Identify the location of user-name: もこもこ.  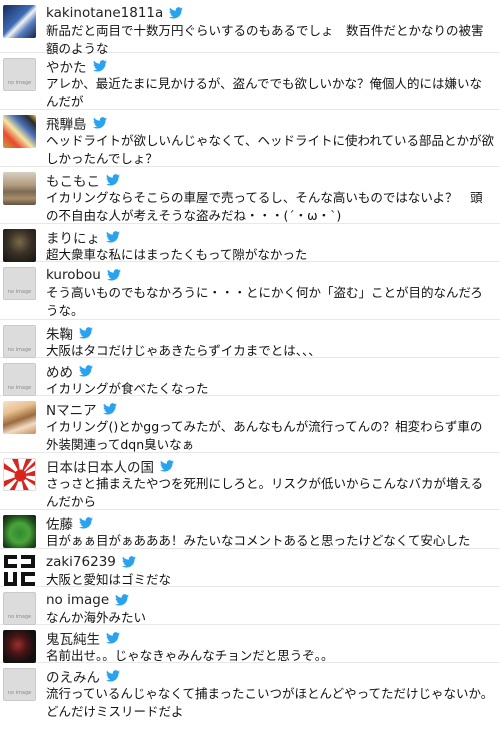
(73, 180).